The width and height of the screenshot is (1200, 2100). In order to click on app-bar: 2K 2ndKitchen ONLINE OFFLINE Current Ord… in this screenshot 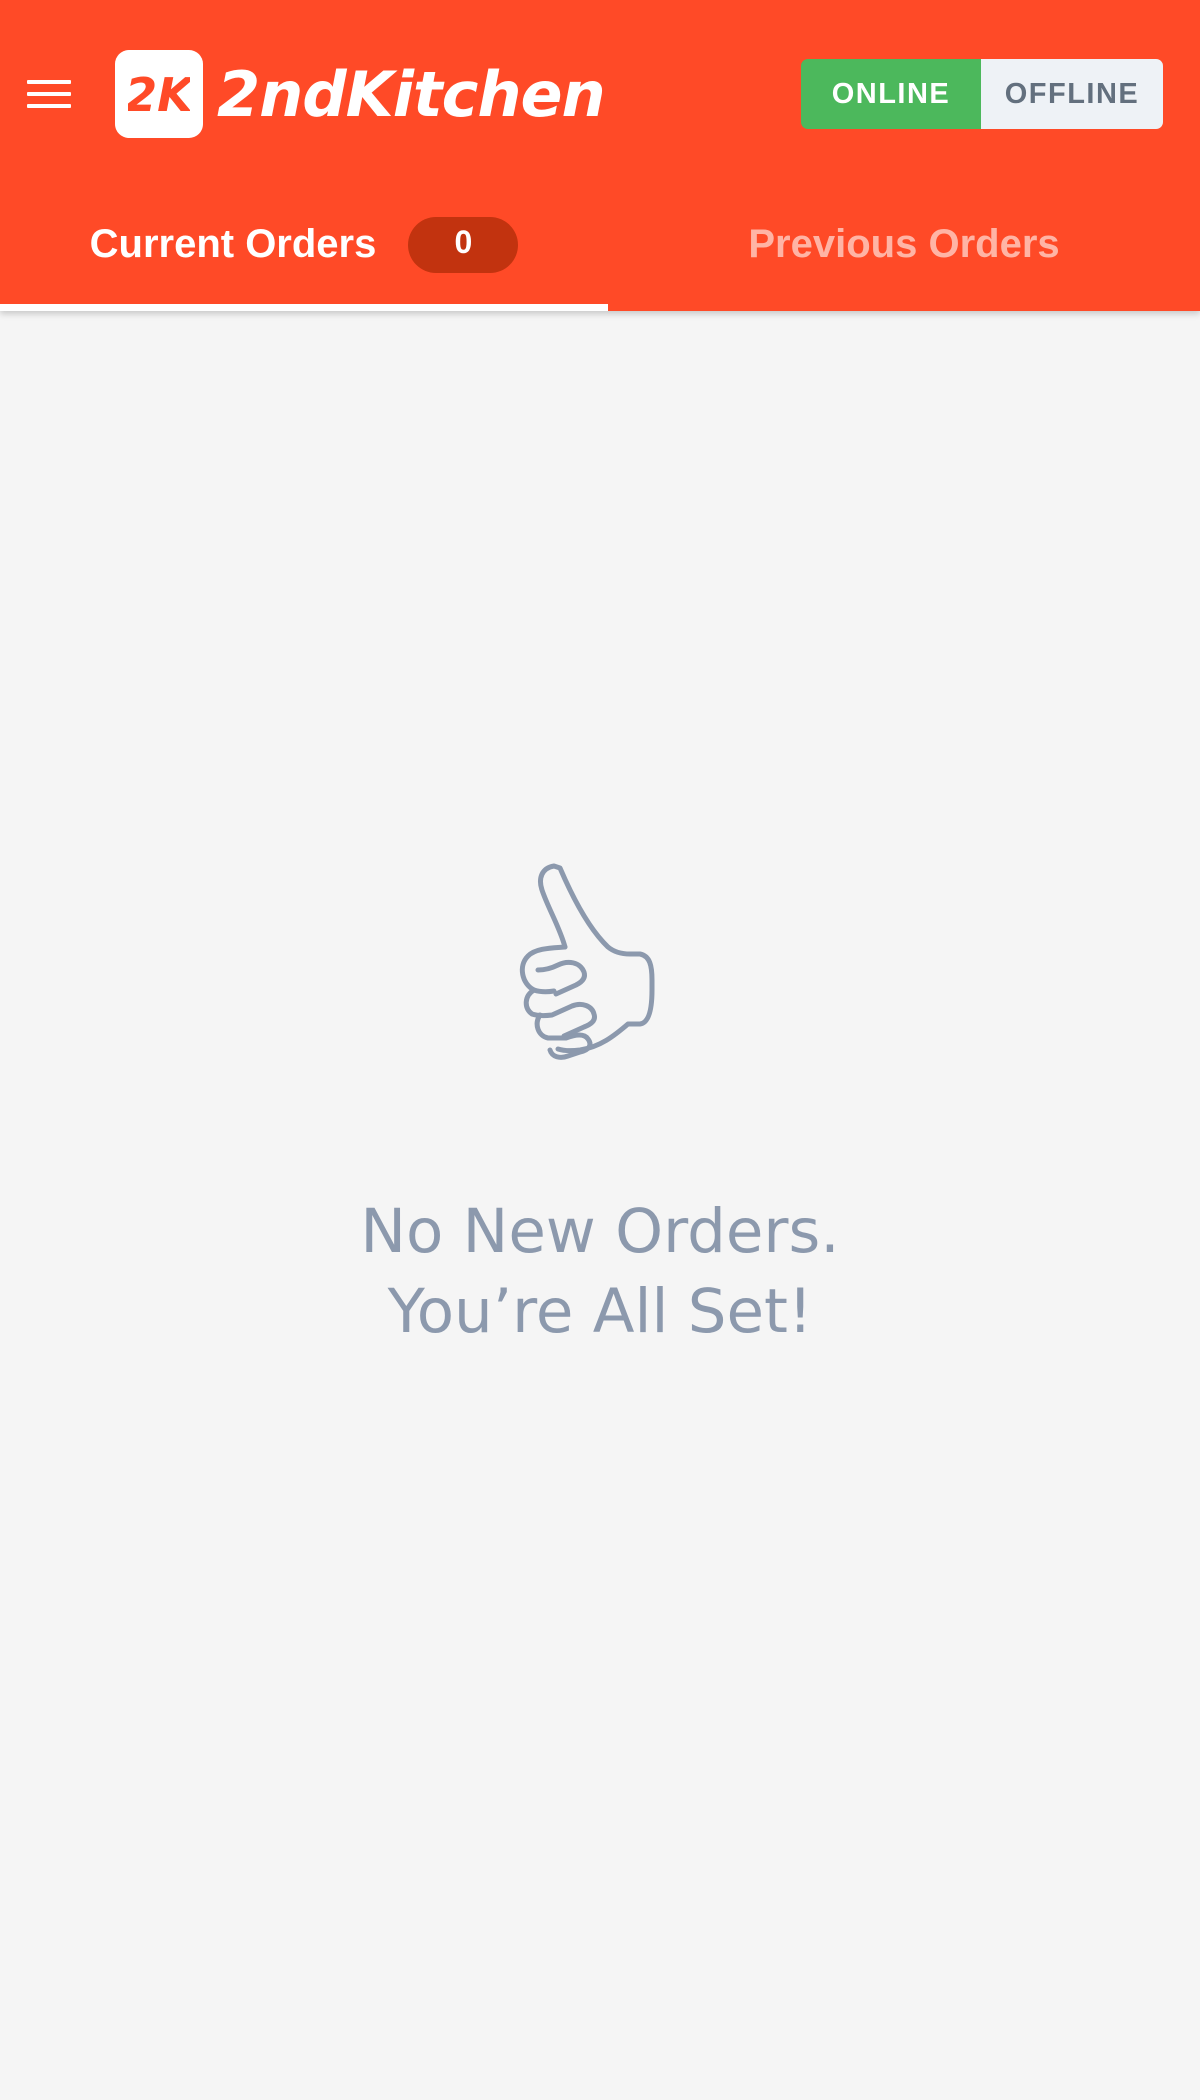, I will do `click(600, 155)`.